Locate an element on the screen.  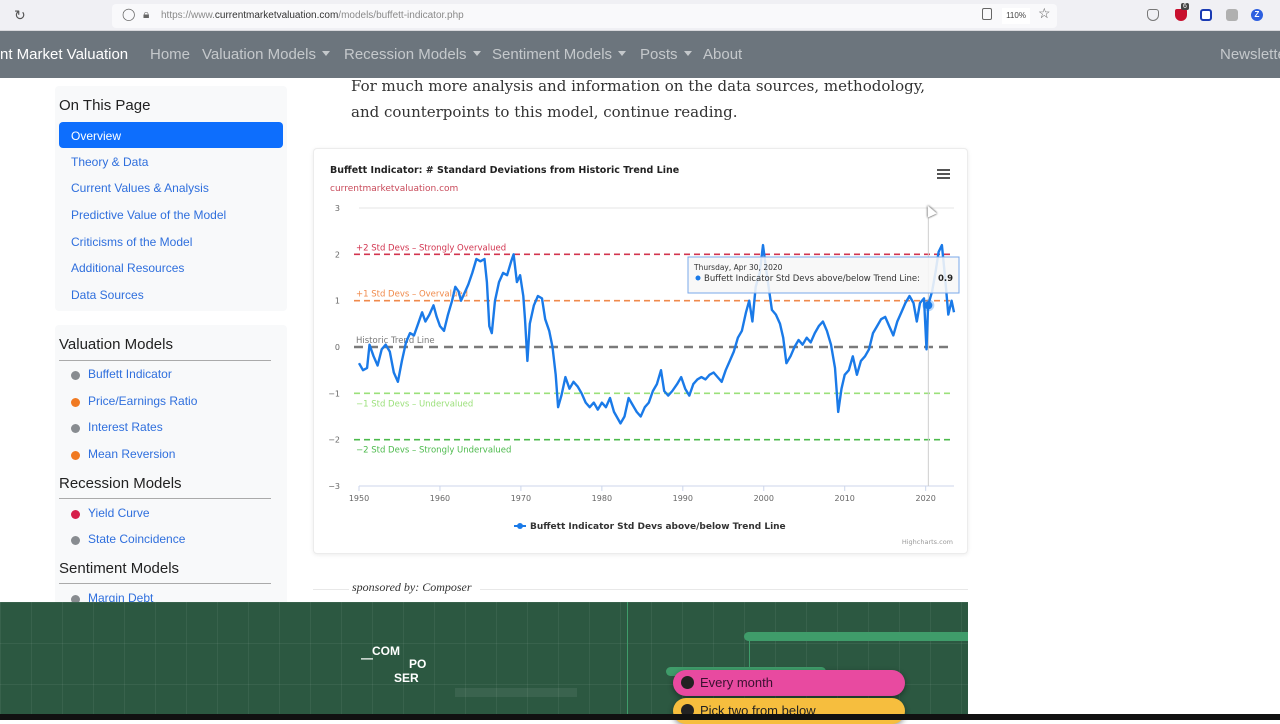
x-tick-label: 1950 is located at coordinates (359, 498).